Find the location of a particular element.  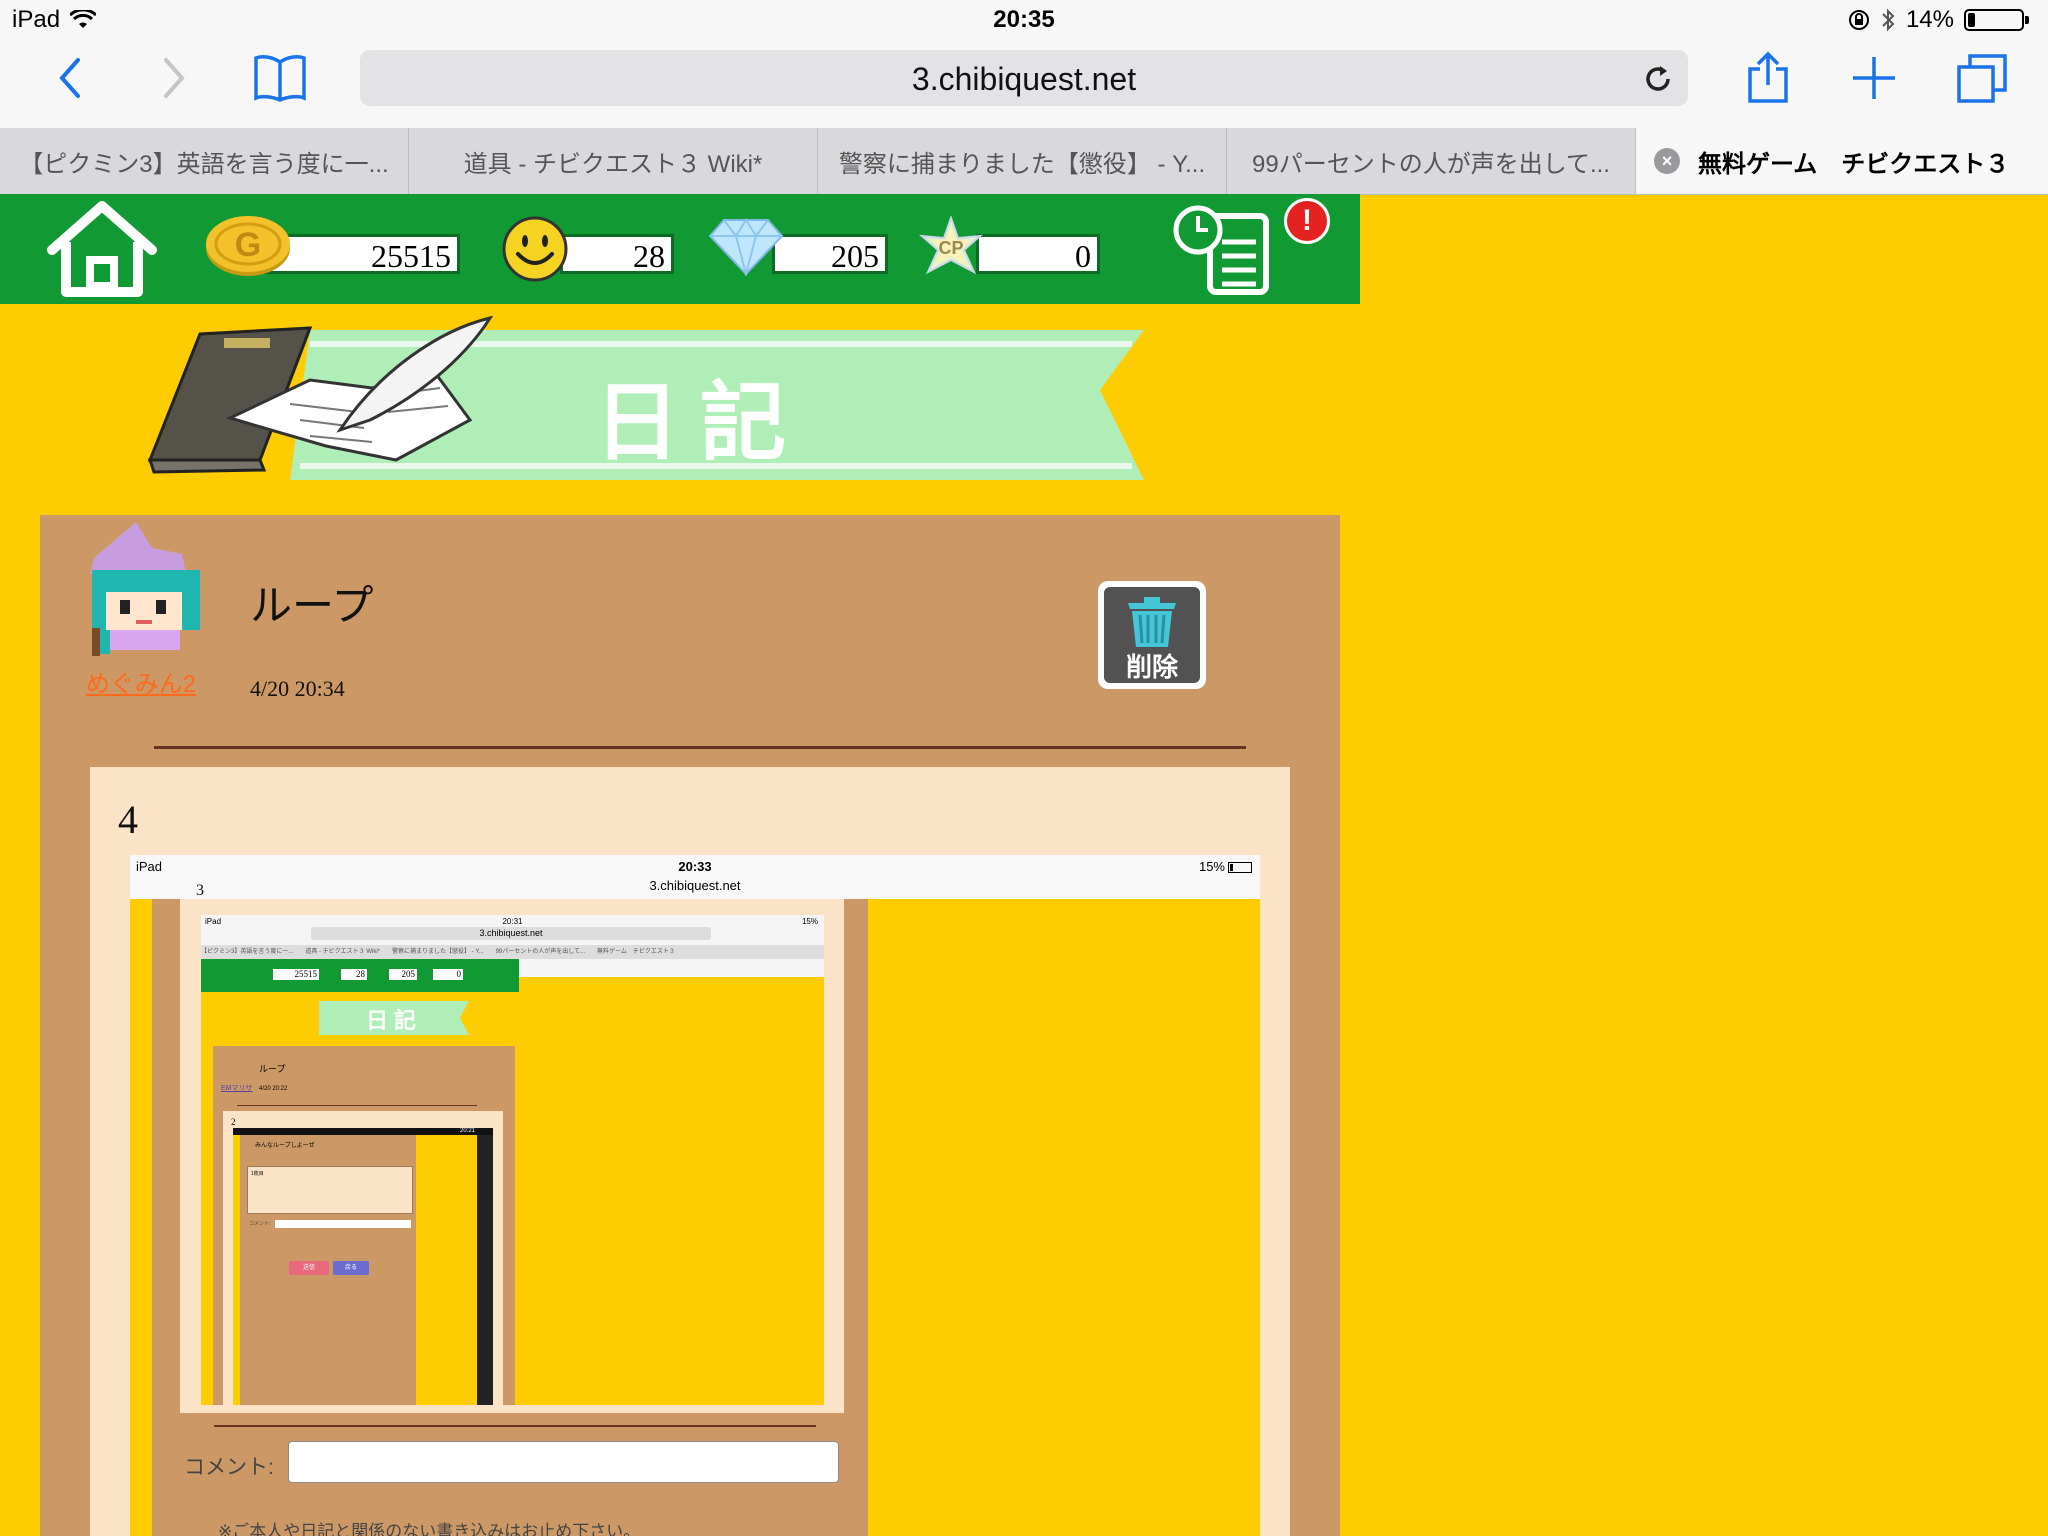

entry-title: ループ is located at coordinates (312, 605).